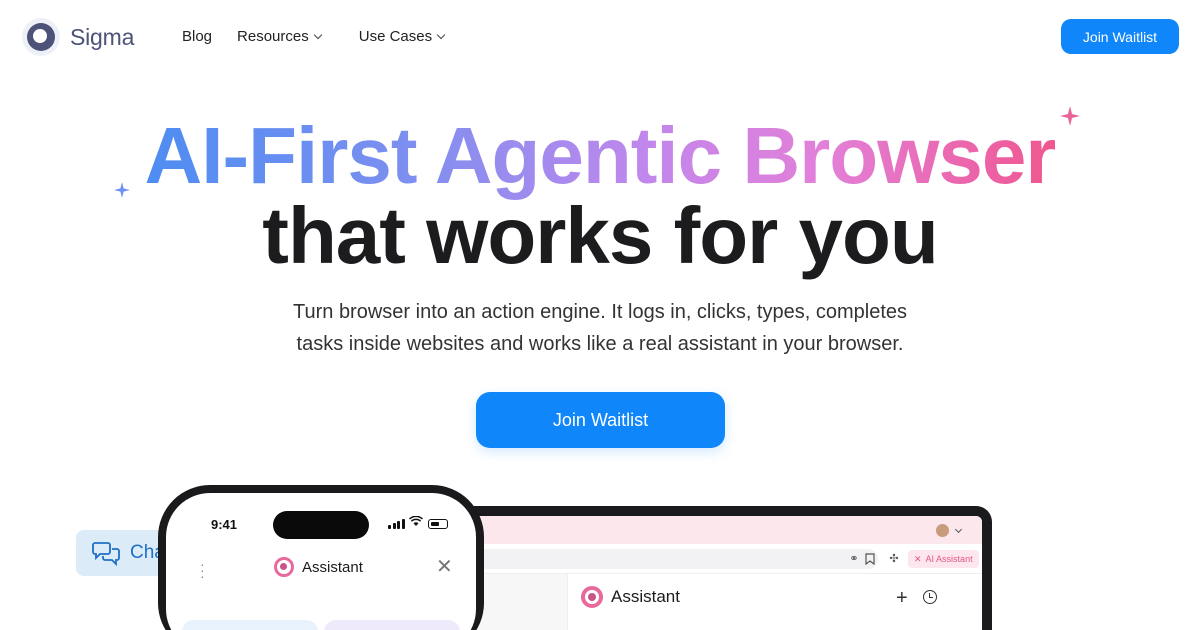  I want to click on hero-join-waitlist-button: Join Waitlist, so click(600, 420).